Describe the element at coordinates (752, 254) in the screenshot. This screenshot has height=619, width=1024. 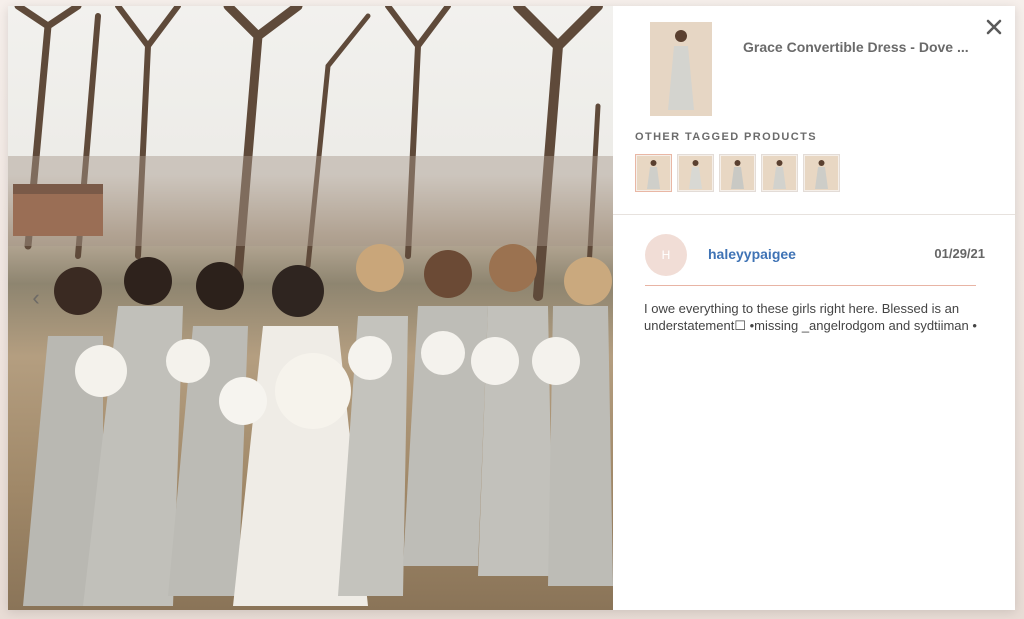
I see `username-link: haleyypaigee` at that location.